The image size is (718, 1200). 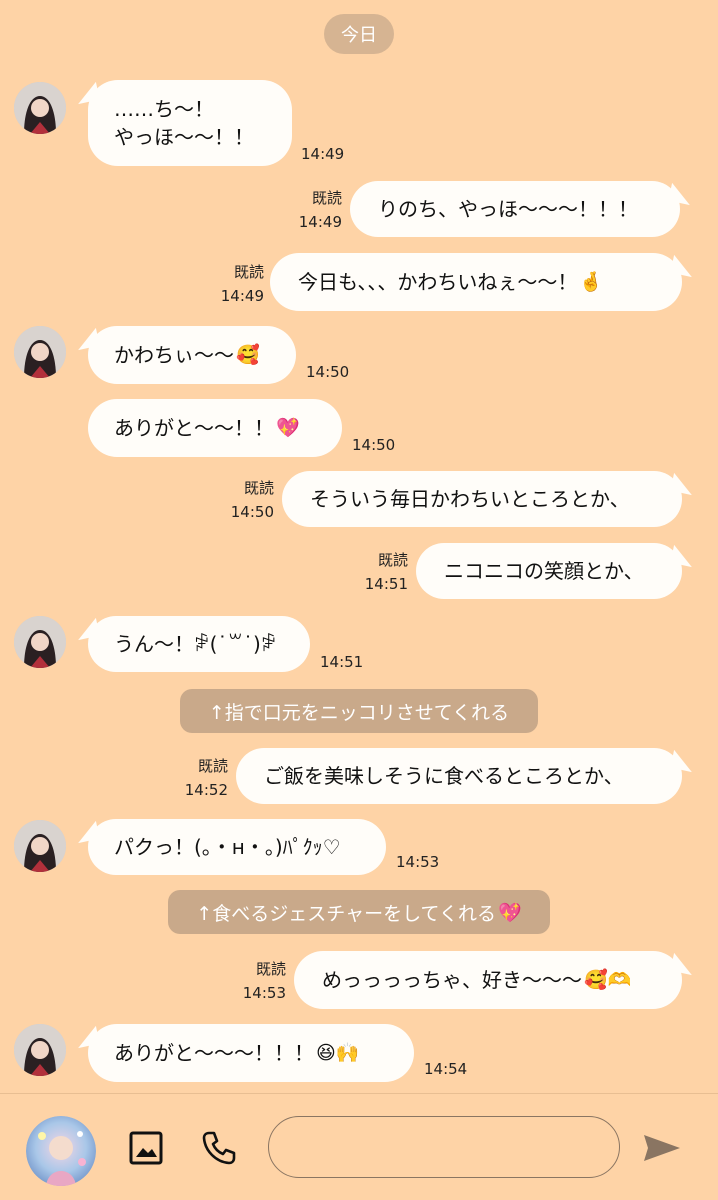 I want to click on message-bubble-3: かわちぃ〜〜 🥰, so click(x=192, y=355).